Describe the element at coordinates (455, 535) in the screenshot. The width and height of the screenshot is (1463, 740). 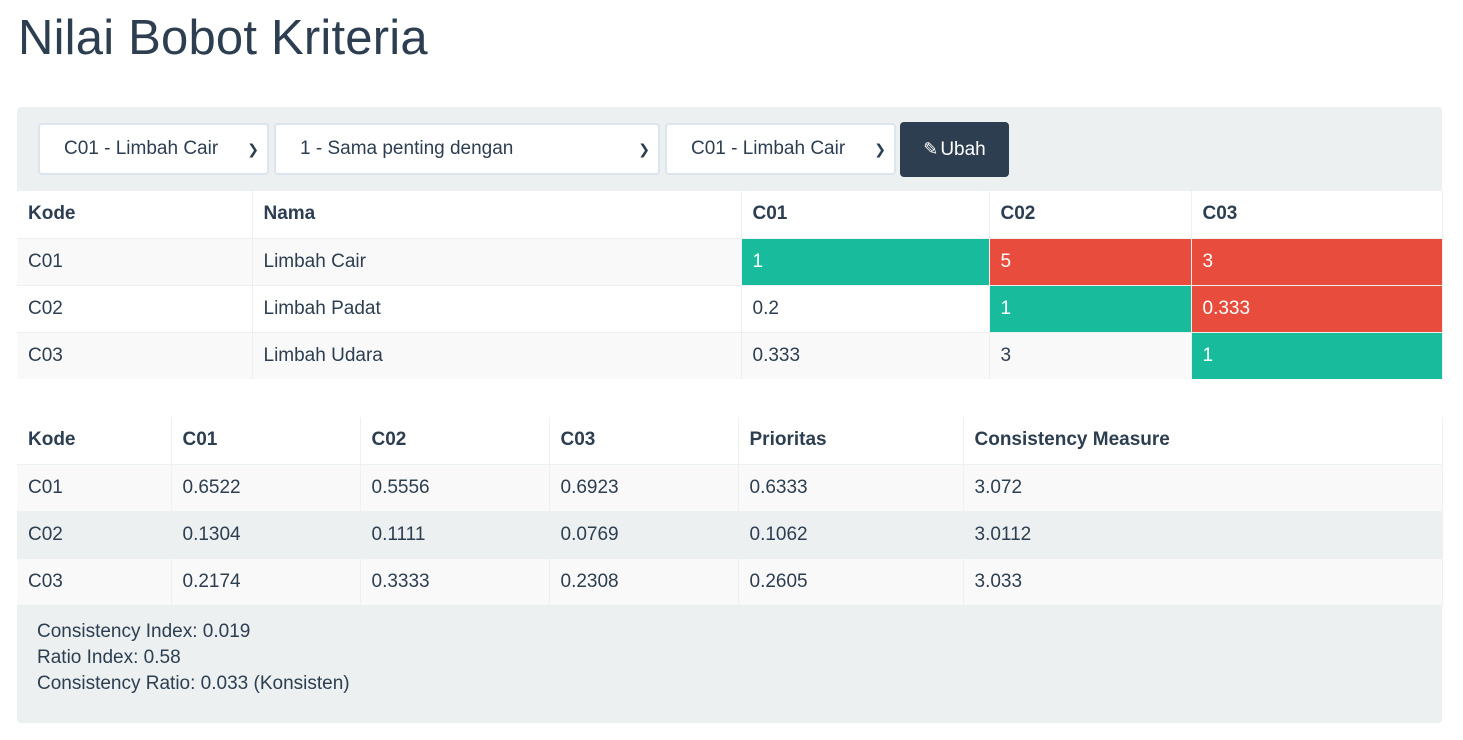
I see `table-cell: 0.1111` at that location.